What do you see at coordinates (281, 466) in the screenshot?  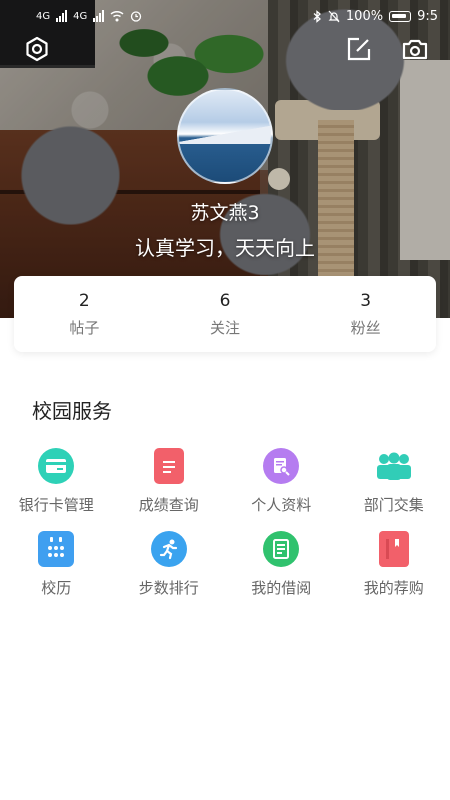 I see `profile-document-icon` at bounding box center [281, 466].